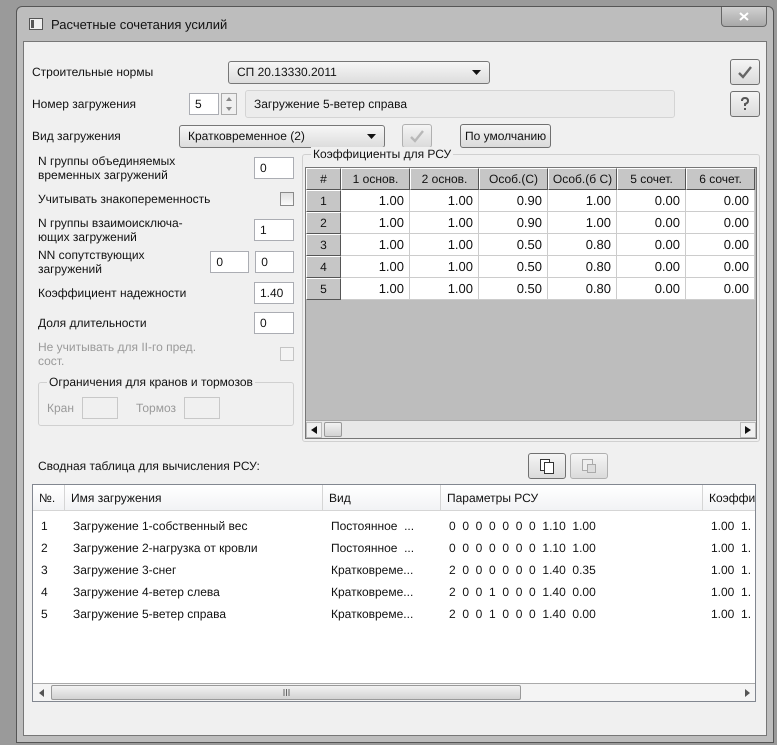 This screenshot has width=777, height=745. I want to click on paste-icon, so click(589, 466).